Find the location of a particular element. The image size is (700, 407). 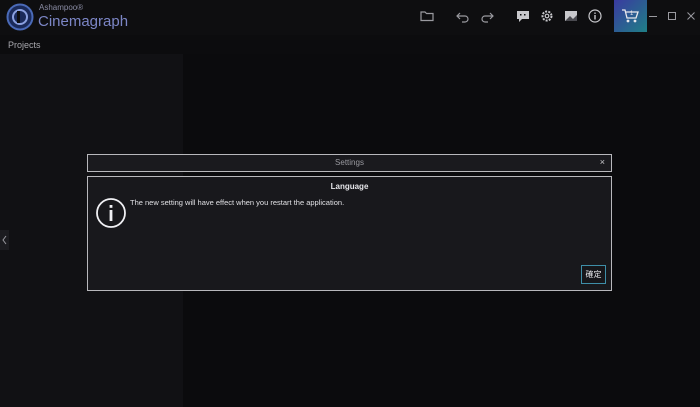

image-icon is located at coordinates (571, 16).